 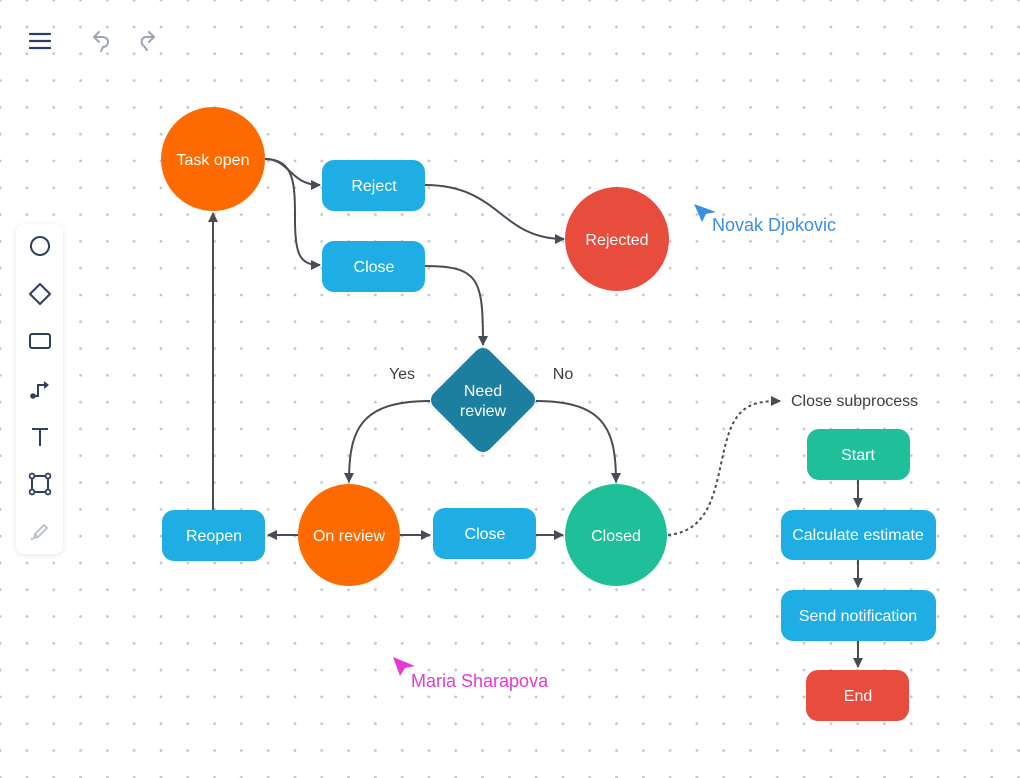 I want to click on node-reopen-label: Reopen, so click(x=214, y=536).